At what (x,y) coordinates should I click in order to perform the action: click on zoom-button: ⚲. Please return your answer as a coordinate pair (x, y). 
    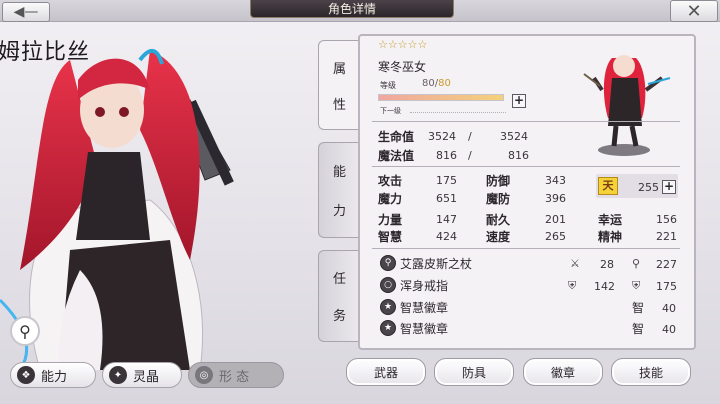
    Looking at the image, I should click on (25, 331).